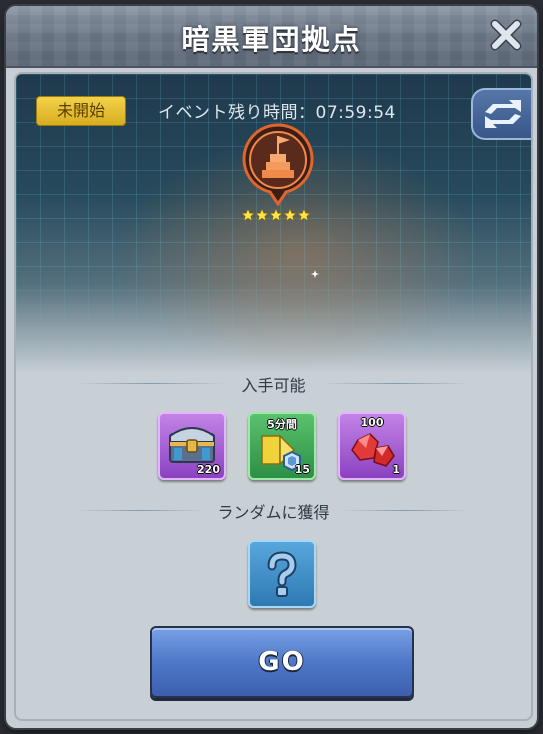 The image size is (543, 734). Describe the element at coordinates (282, 446) in the screenshot. I see `reward-item-speedup: 5分間 15` at that location.